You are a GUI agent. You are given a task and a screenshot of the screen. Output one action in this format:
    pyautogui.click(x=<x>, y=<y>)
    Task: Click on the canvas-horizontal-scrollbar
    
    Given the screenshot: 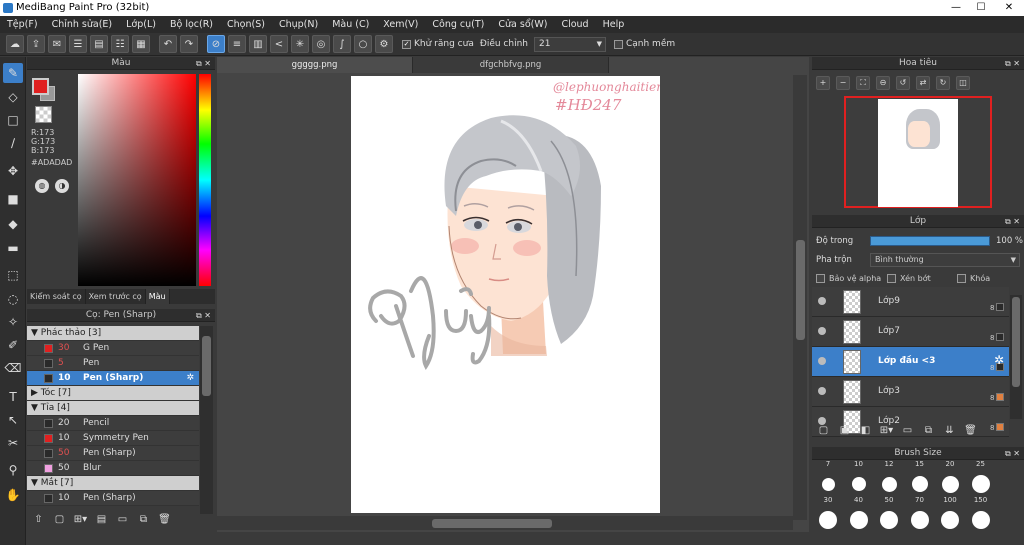 What is the action you would take?
    pyautogui.click(x=505, y=523)
    